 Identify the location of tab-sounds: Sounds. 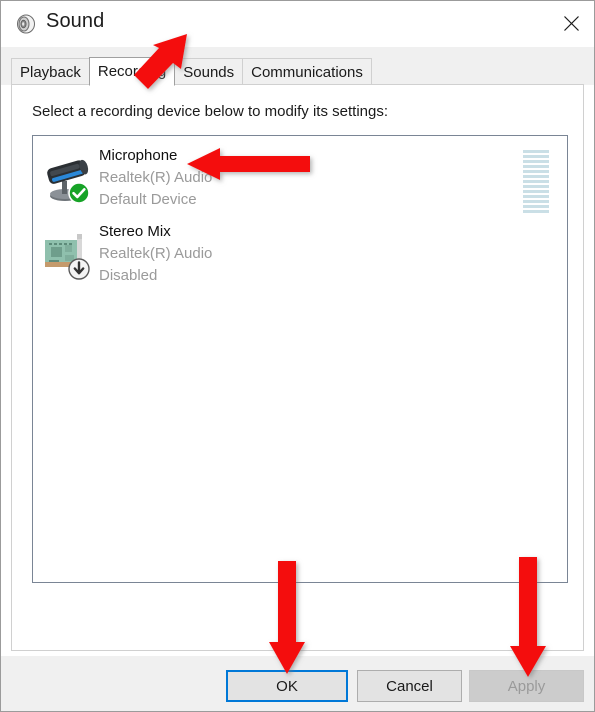
(209, 71).